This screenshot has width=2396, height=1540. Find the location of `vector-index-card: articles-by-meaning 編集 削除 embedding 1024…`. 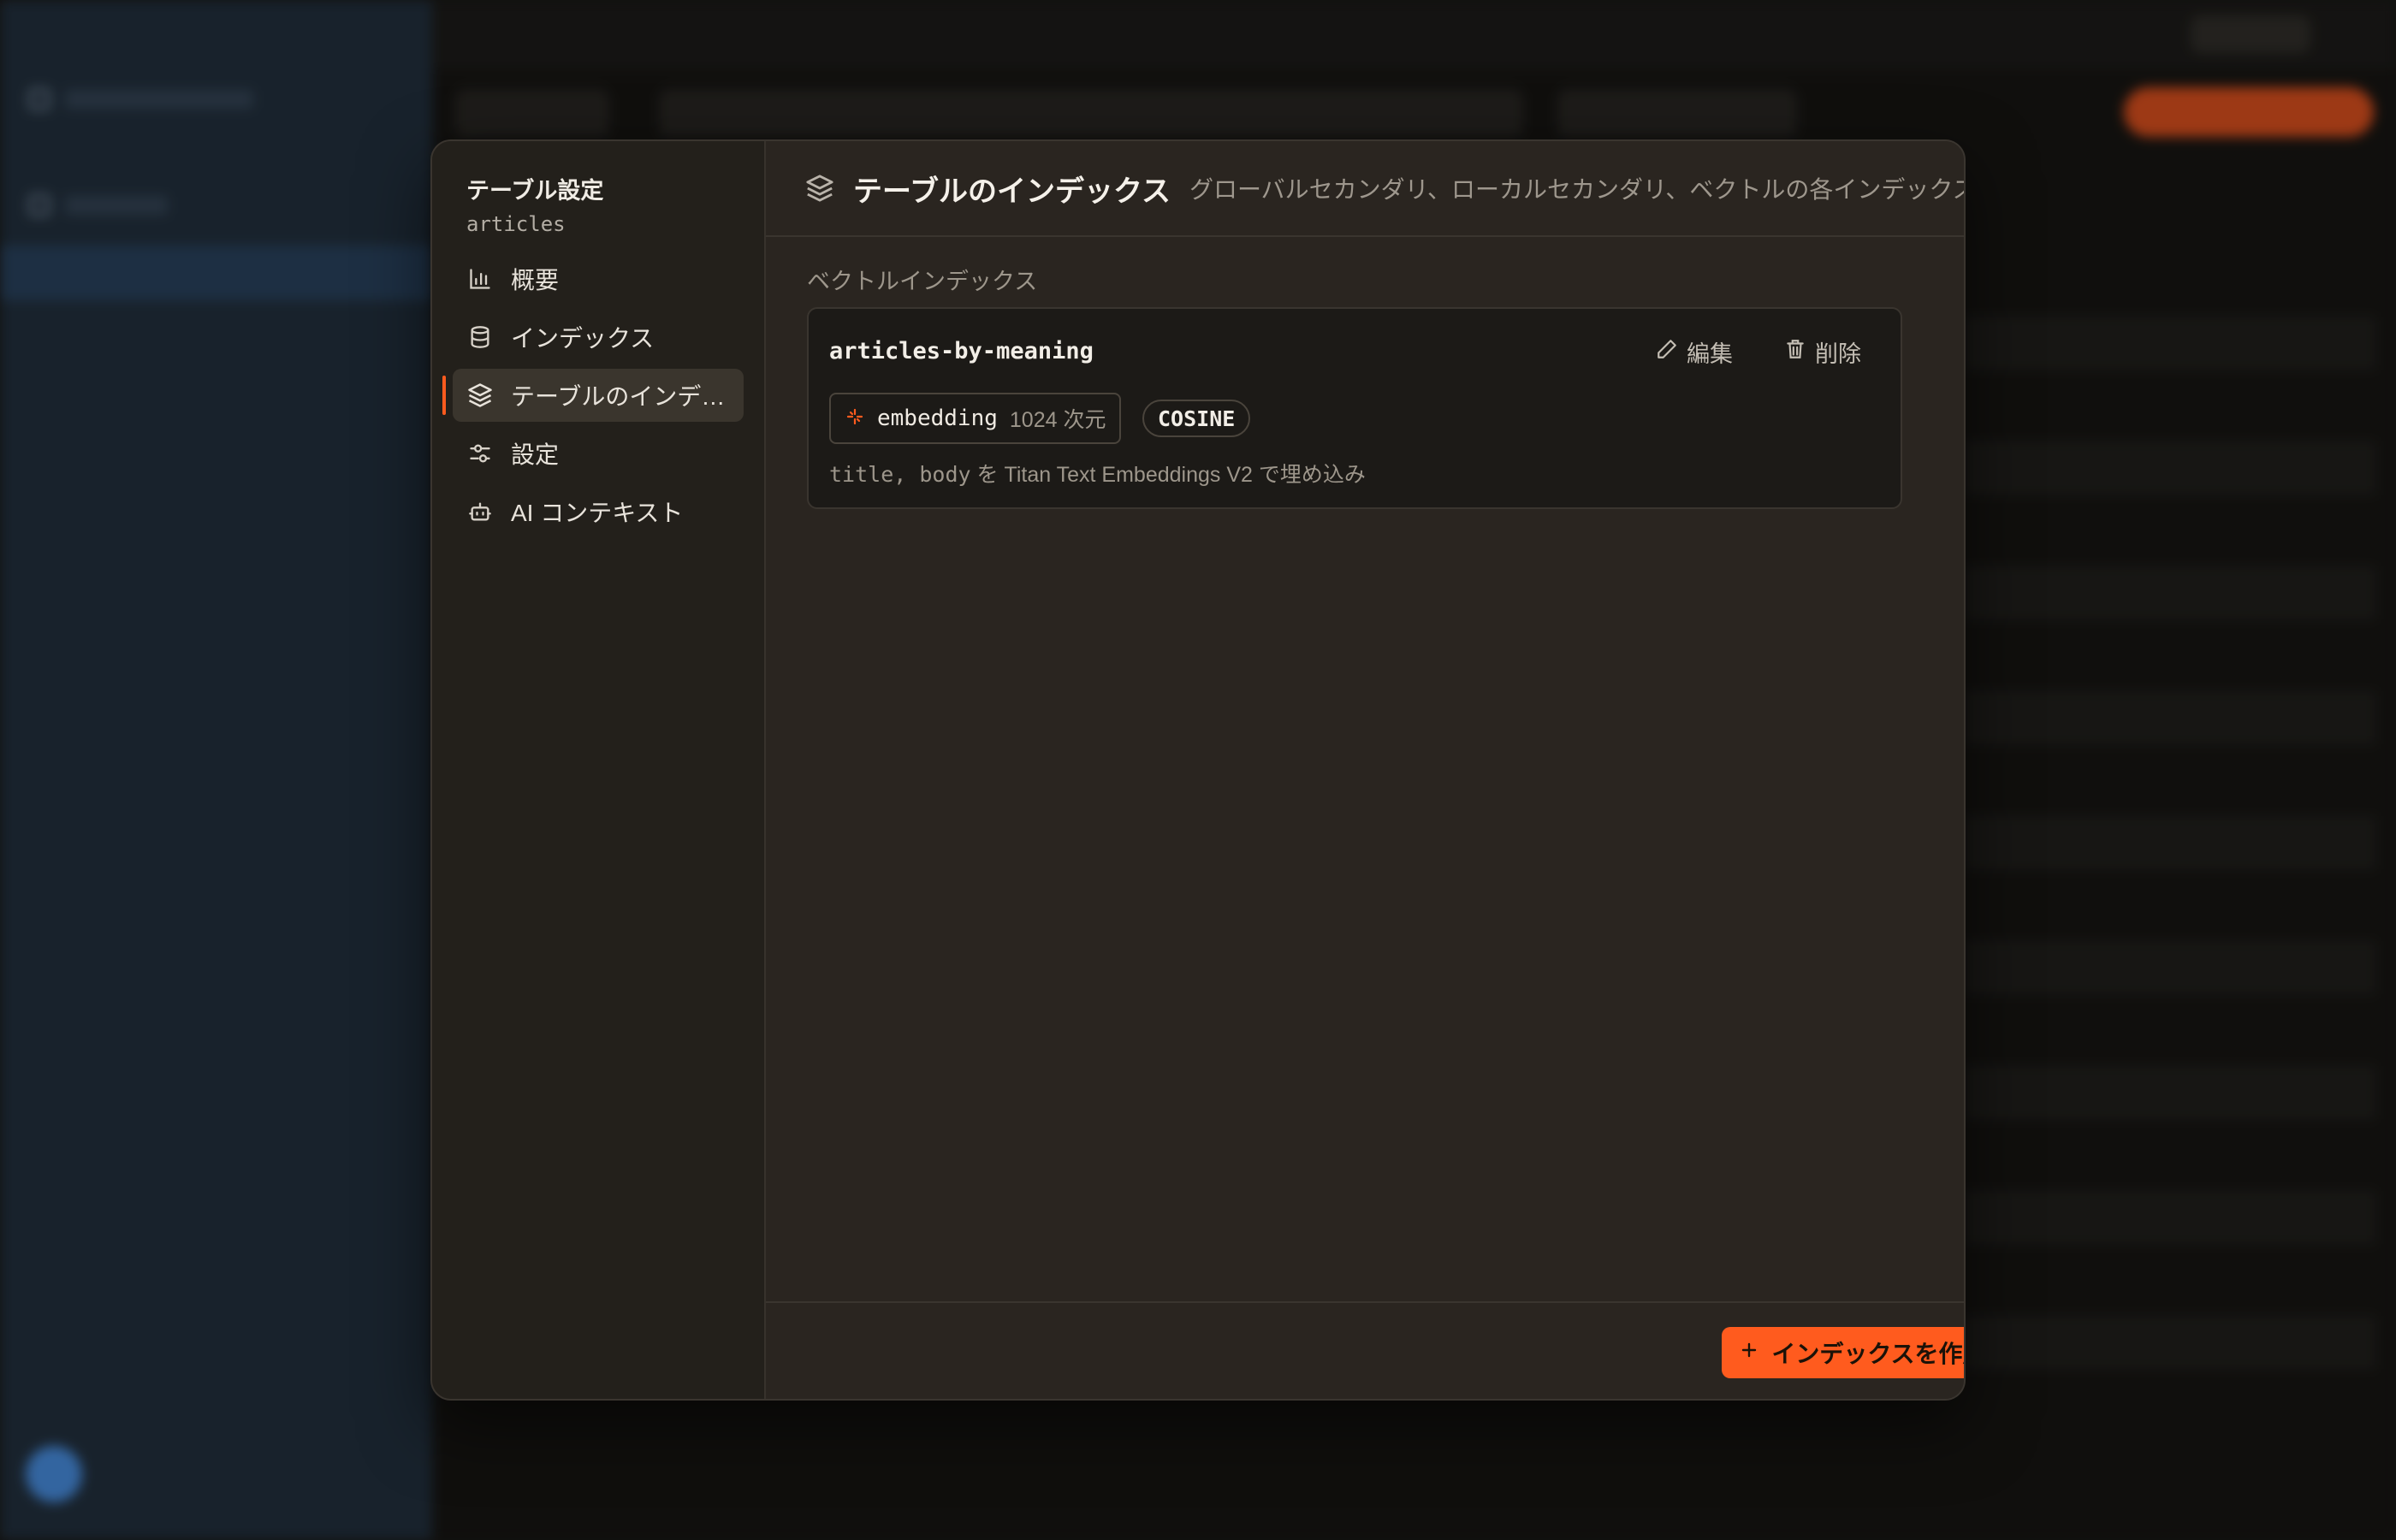

vector-index-card: articles-by-meaning 編集 削除 embedding 1024… is located at coordinates (1354, 408).